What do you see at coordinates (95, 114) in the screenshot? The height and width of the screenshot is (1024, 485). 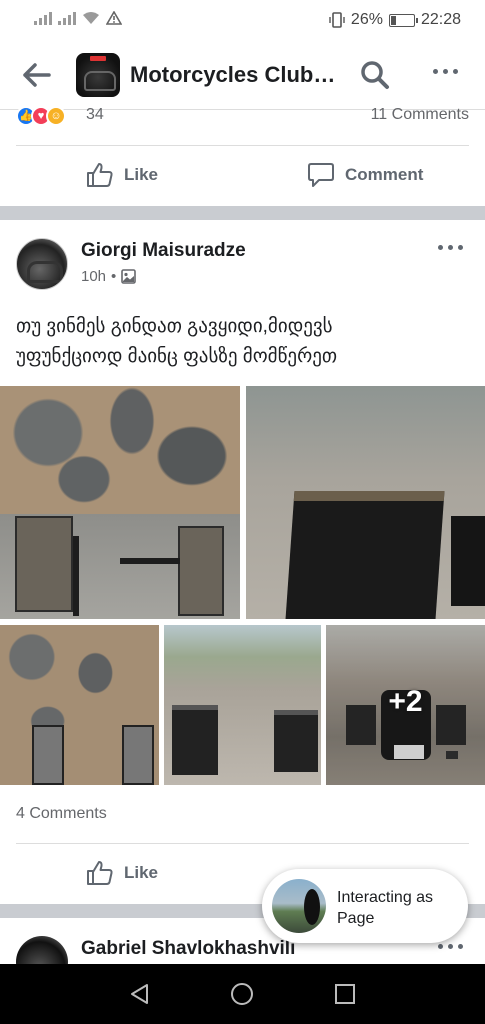 I see `reaction-count: 34` at bounding box center [95, 114].